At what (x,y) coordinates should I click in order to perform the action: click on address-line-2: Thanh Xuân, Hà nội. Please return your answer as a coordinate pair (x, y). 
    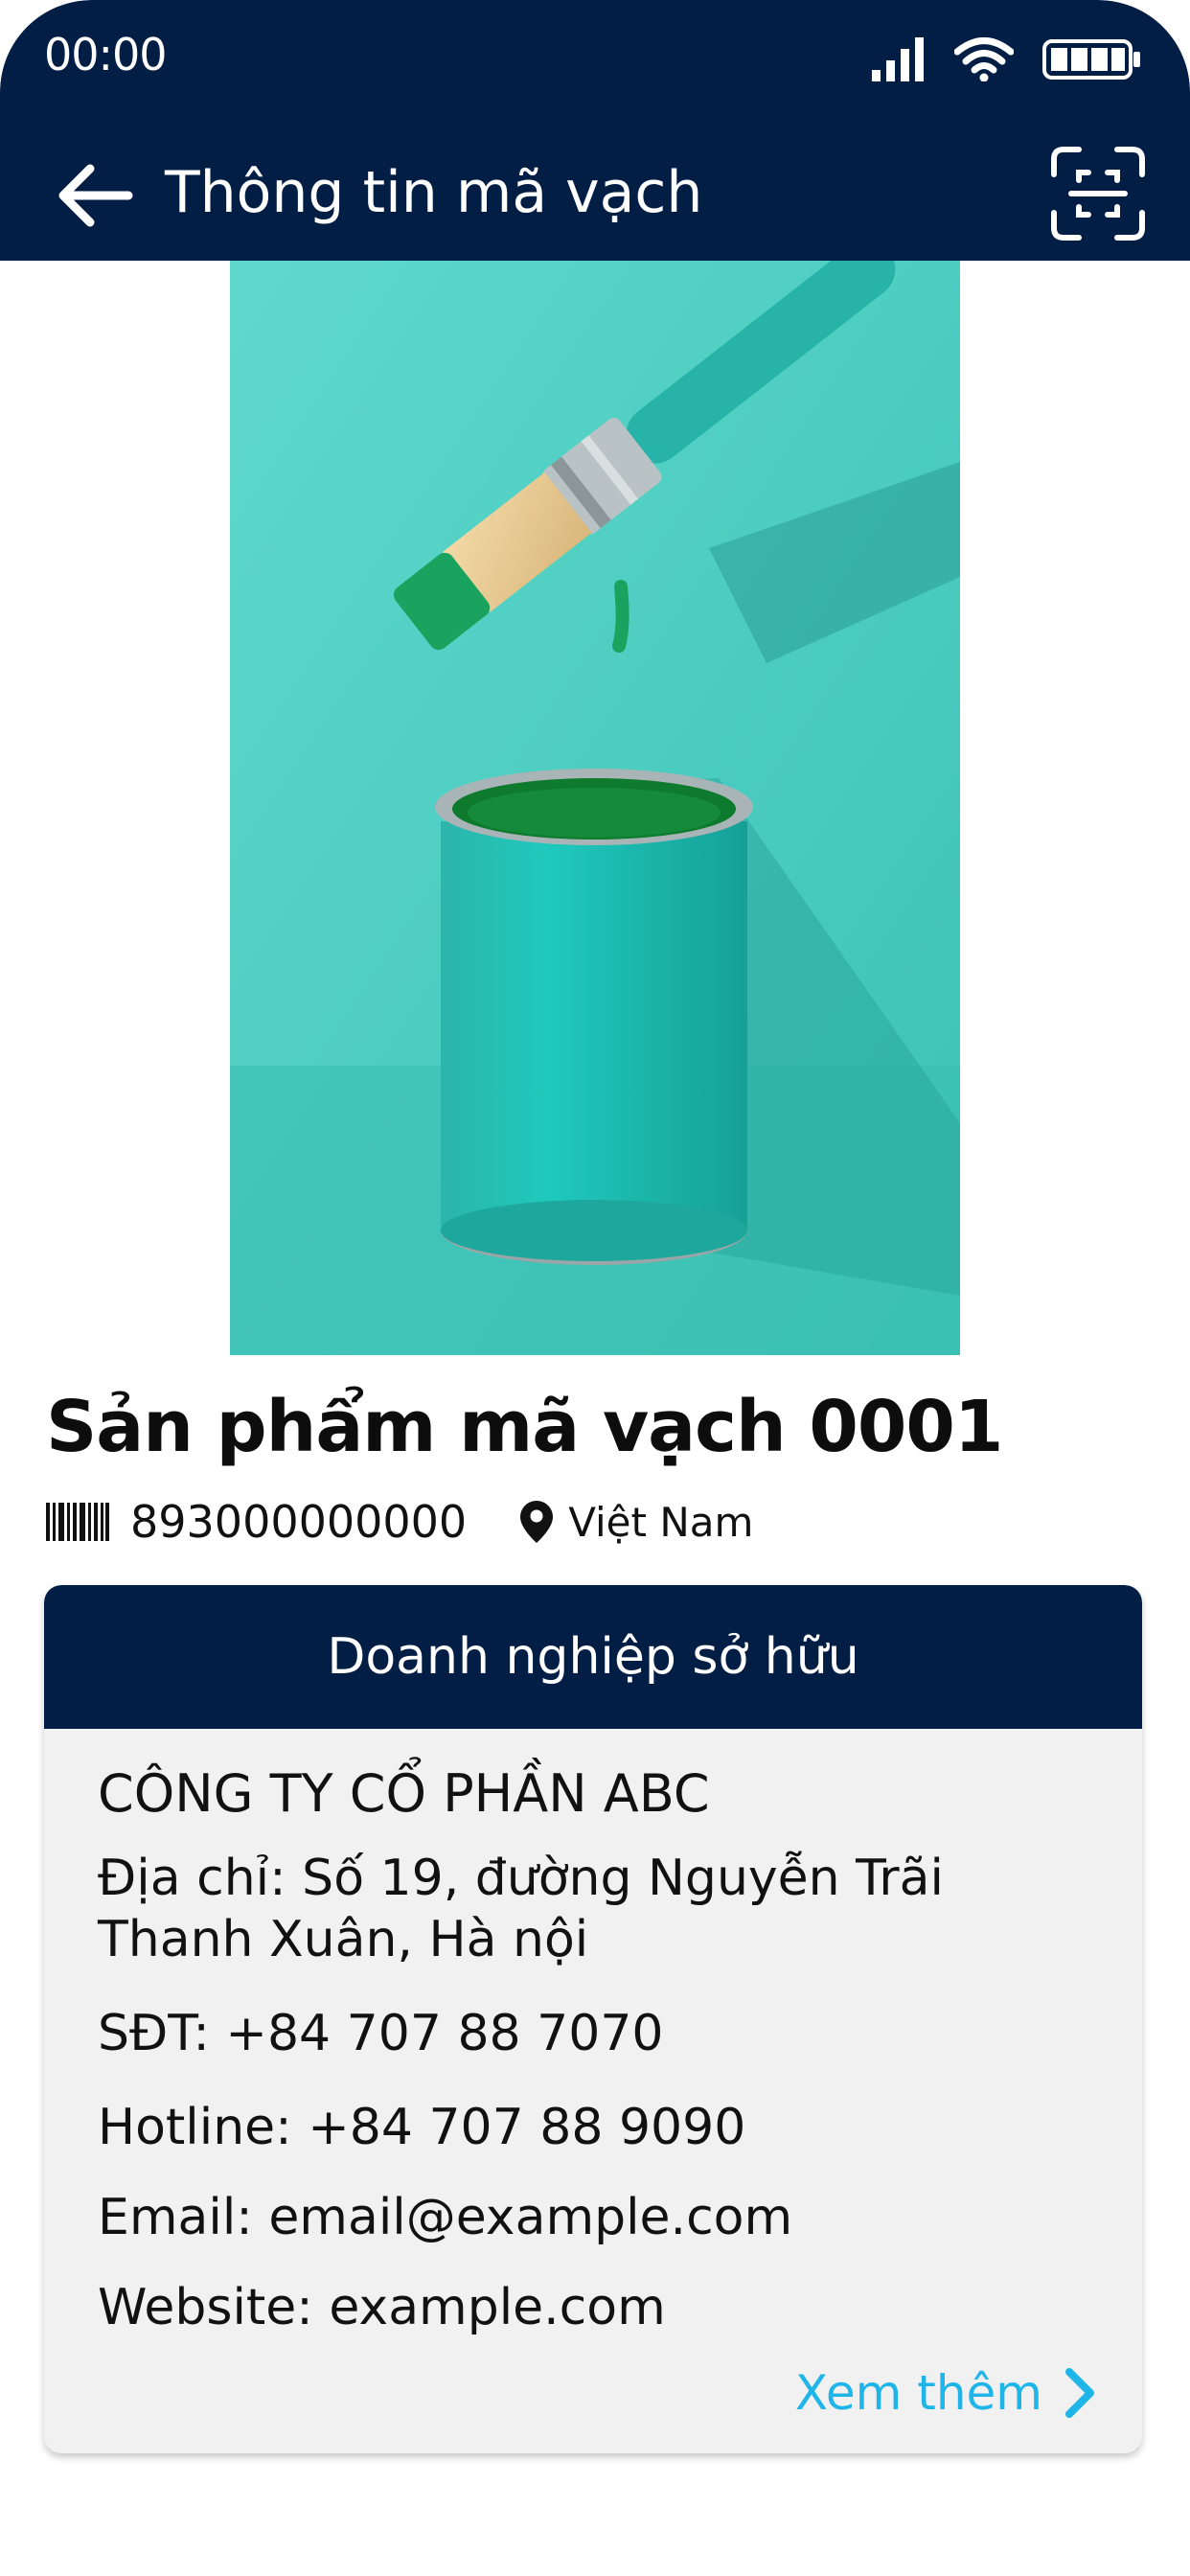
    Looking at the image, I should click on (343, 1939).